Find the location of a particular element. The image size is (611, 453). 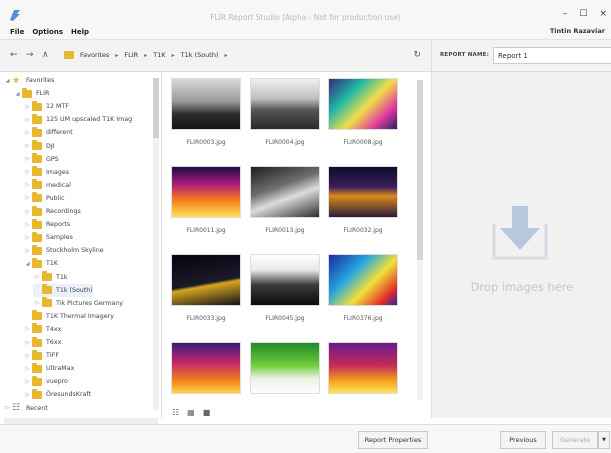

grid-scrollbar is located at coordinates (420, 240).